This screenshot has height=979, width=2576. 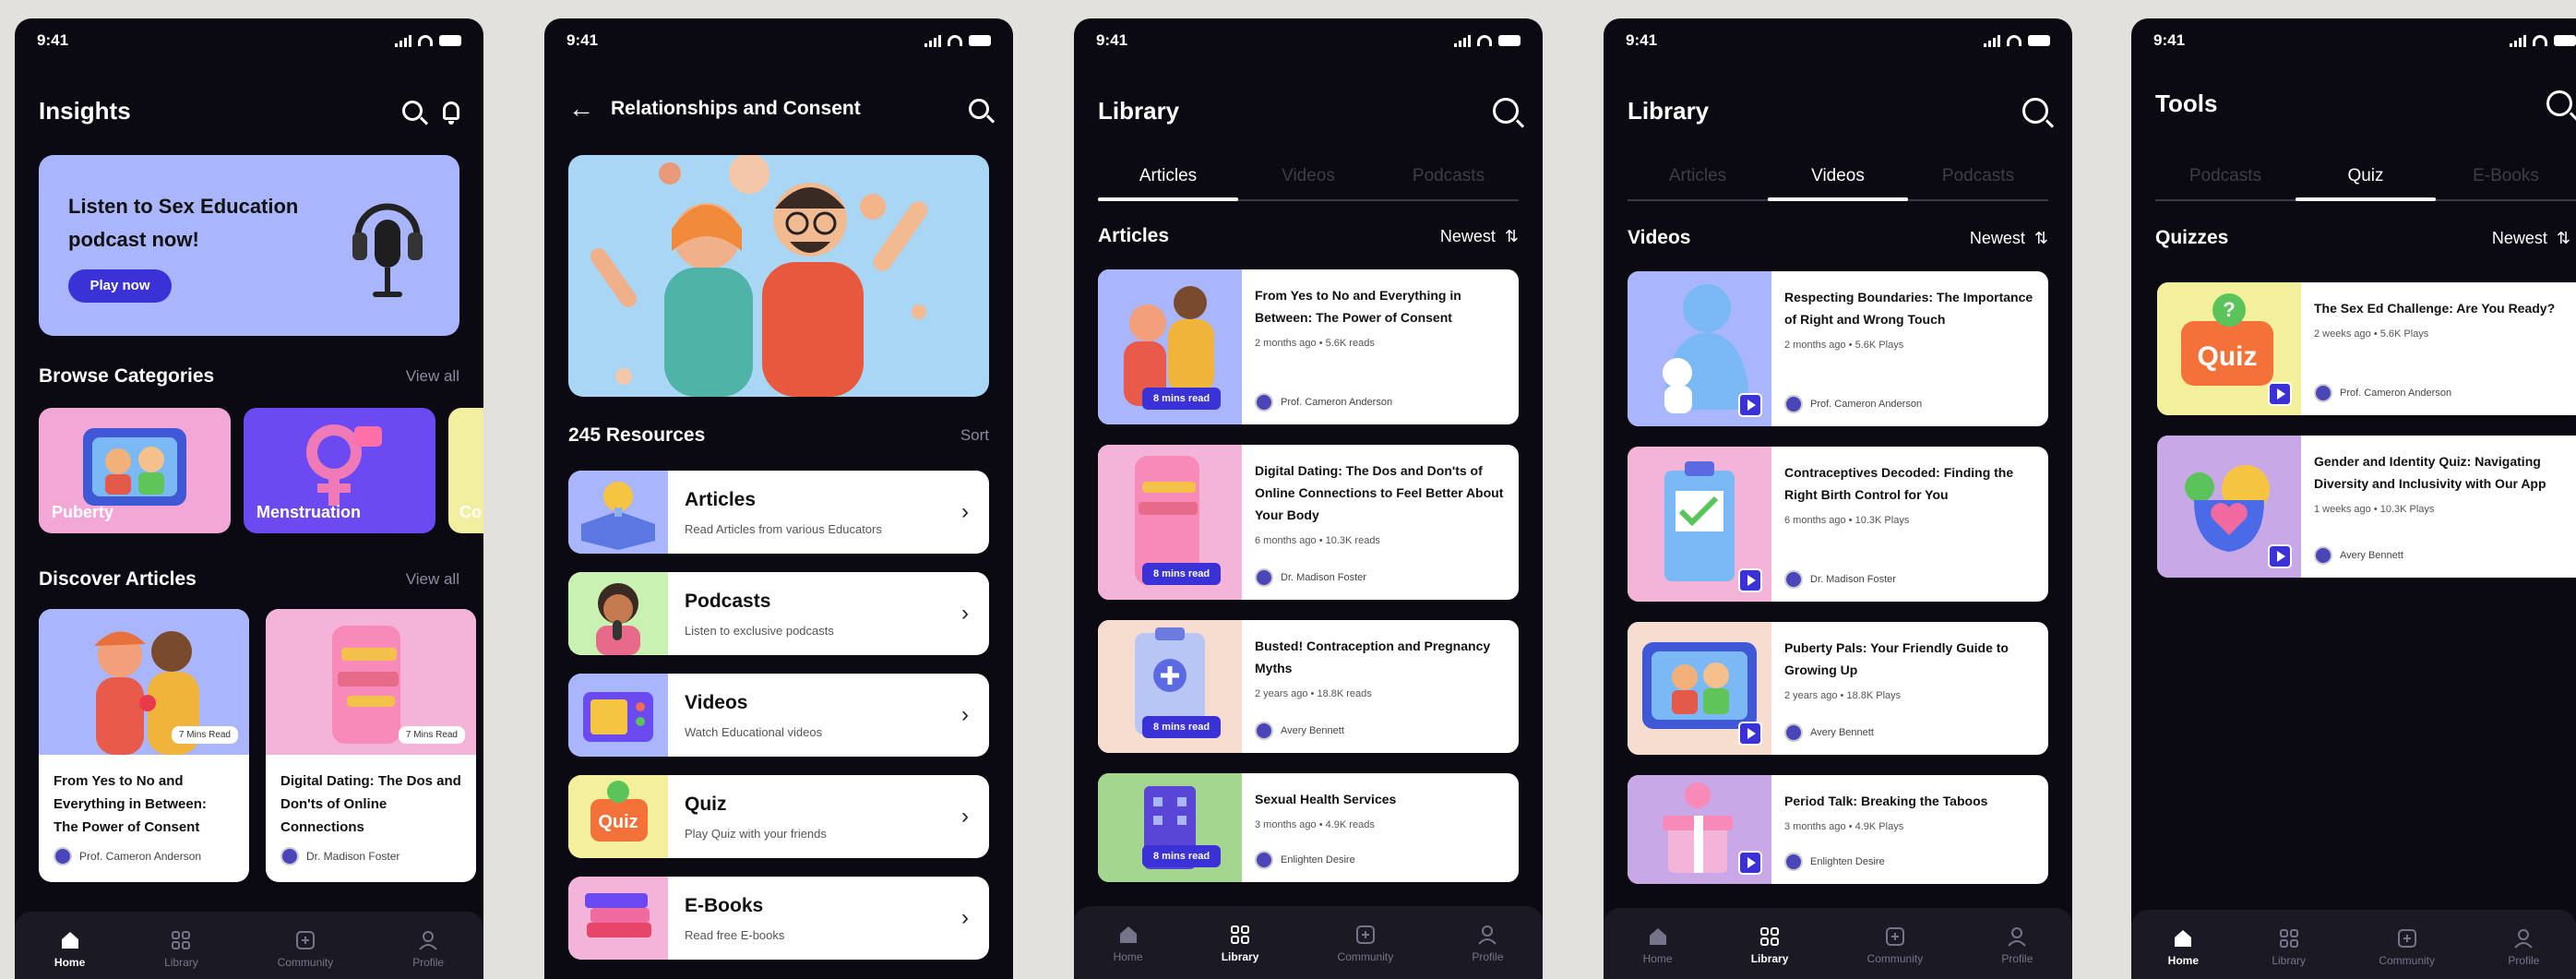 I want to click on nav-label: Library, so click(x=1240, y=957).